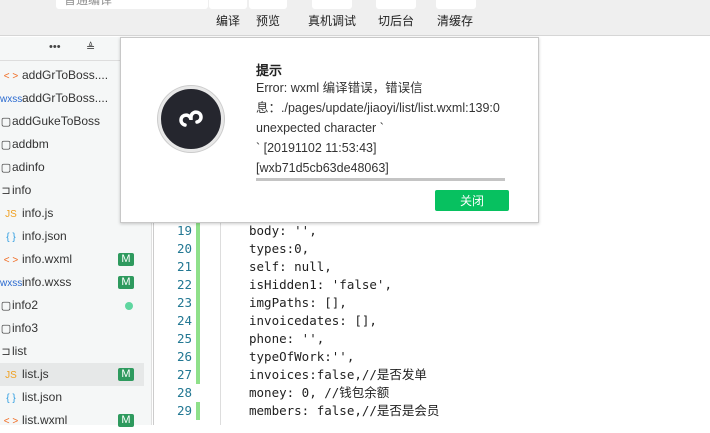 This screenshot has height=433, width=710. I want to click on code-text: invoices:false,//是否发单, so click(338, 374).